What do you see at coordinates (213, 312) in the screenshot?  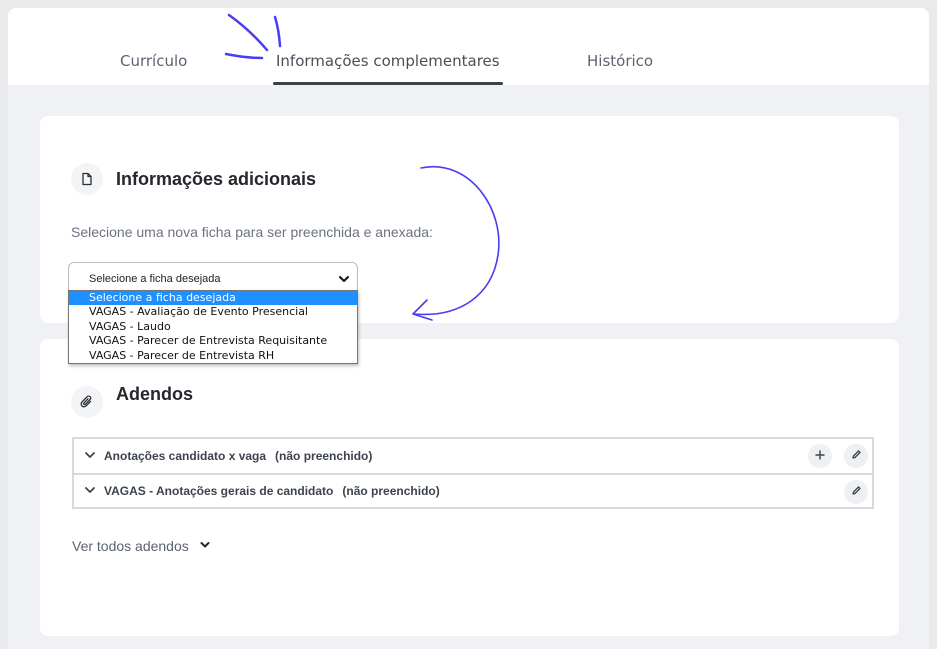 I see `dropdown-option: VAGAS - Avaliação de Evento Presencial` at bounding box center [213, 312].